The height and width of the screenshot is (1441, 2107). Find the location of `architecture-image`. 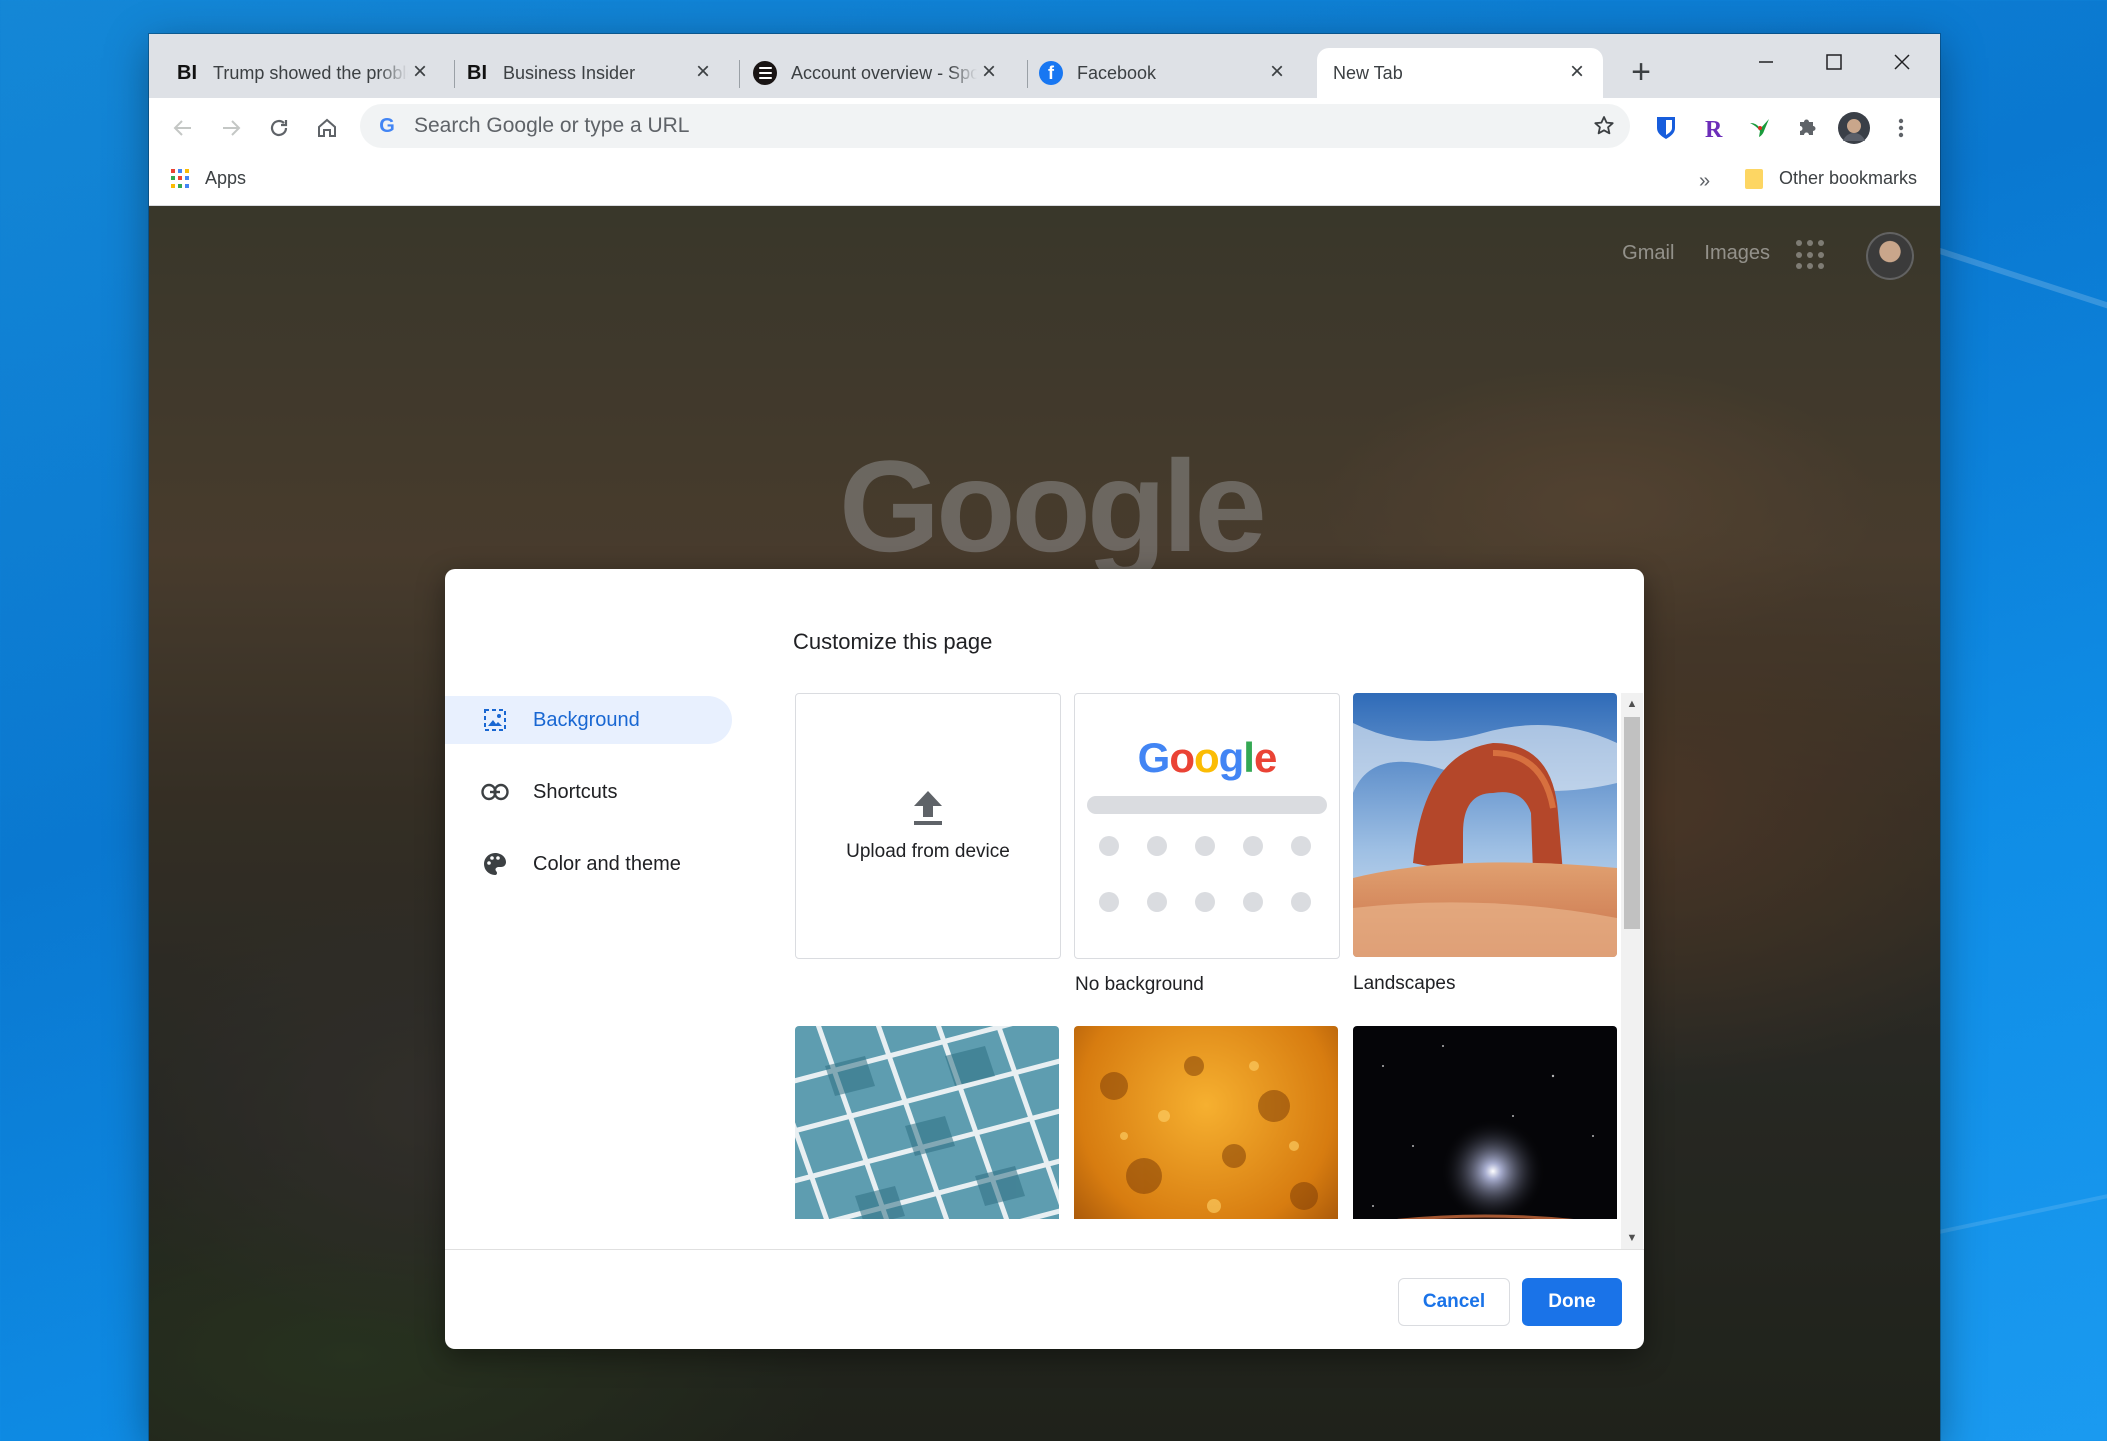

architecture-image is located at coordinates (927, 1122).